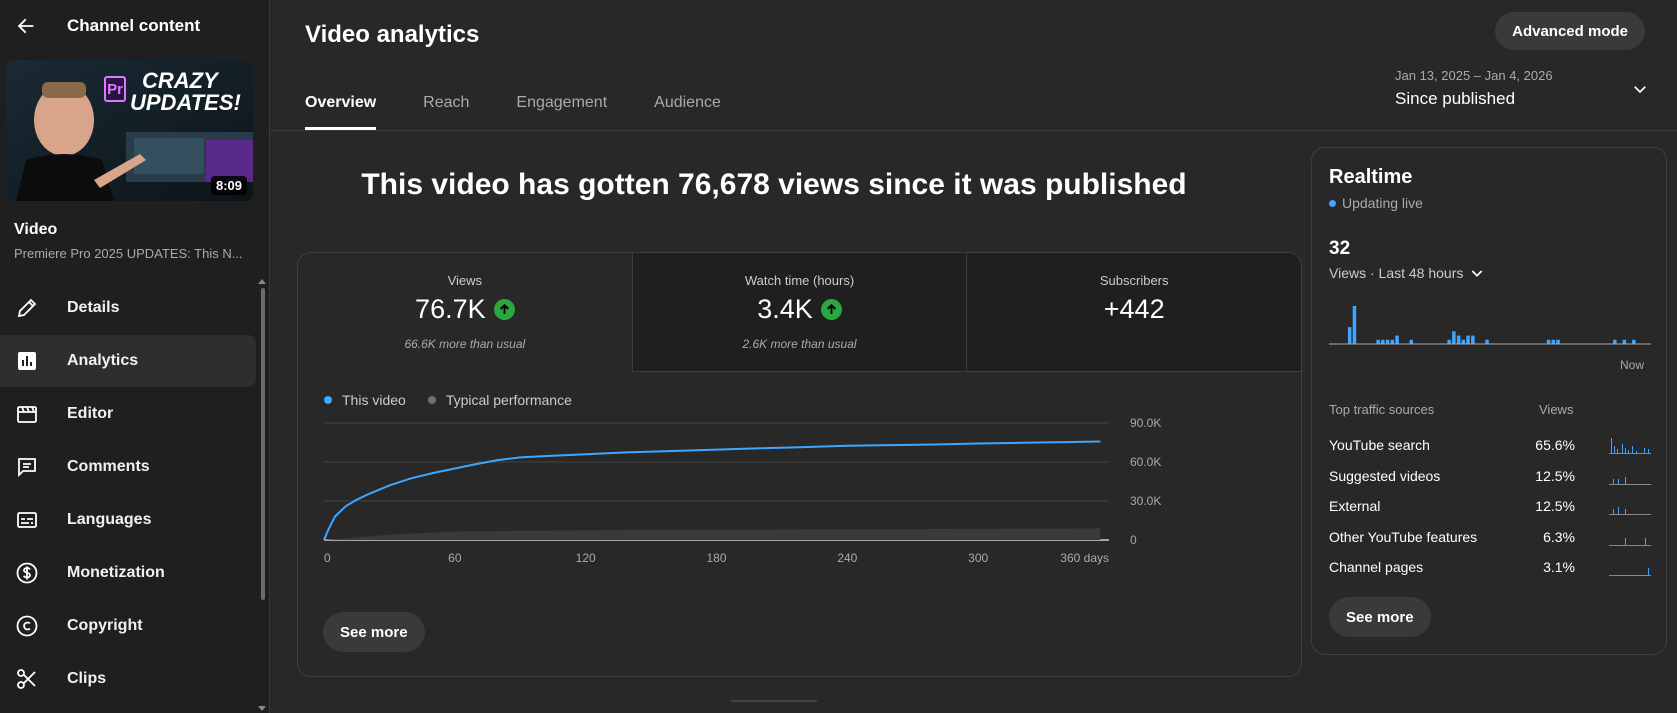 The height and width of the screenshot is (713, 1677). I want to click on live-label: Updating live, so click(1382, 203).